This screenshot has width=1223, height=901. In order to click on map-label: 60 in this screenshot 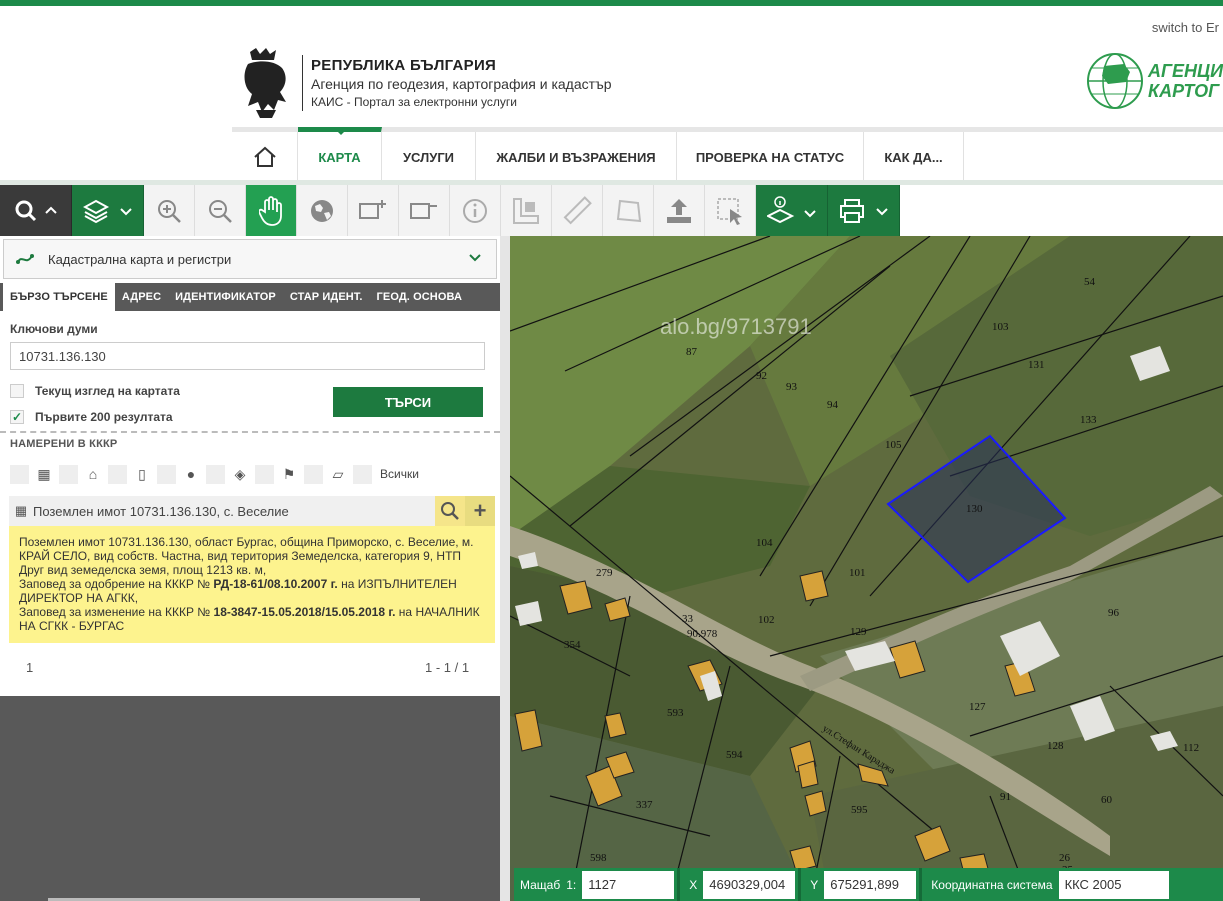, I will do `click(1107, 800)`.